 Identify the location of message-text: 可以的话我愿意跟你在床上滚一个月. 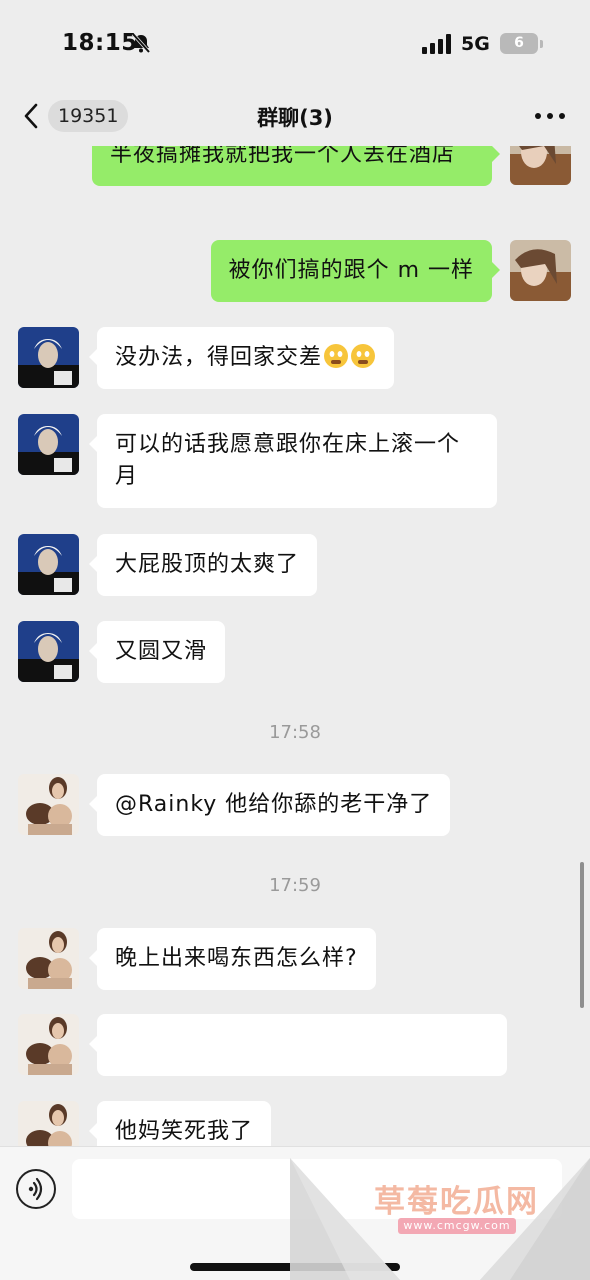
(288, 460).